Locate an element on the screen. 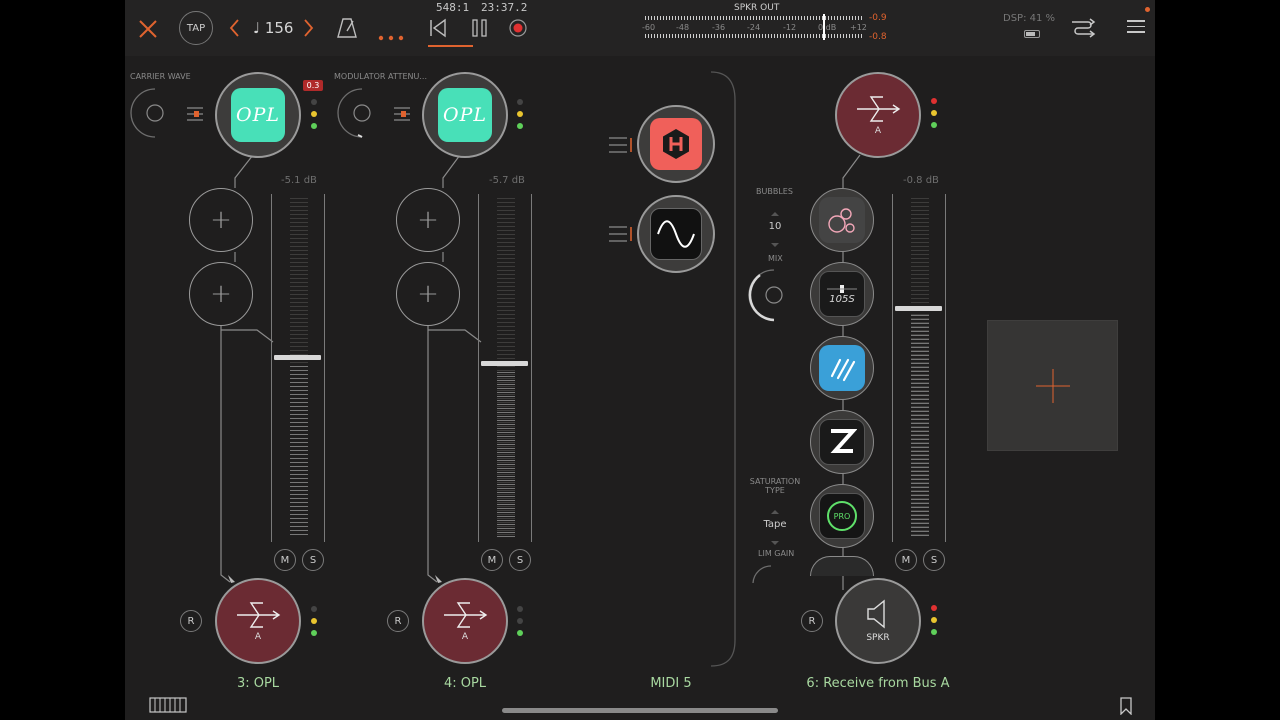  ch6-volume-fader is located at coordinates (919, 368).